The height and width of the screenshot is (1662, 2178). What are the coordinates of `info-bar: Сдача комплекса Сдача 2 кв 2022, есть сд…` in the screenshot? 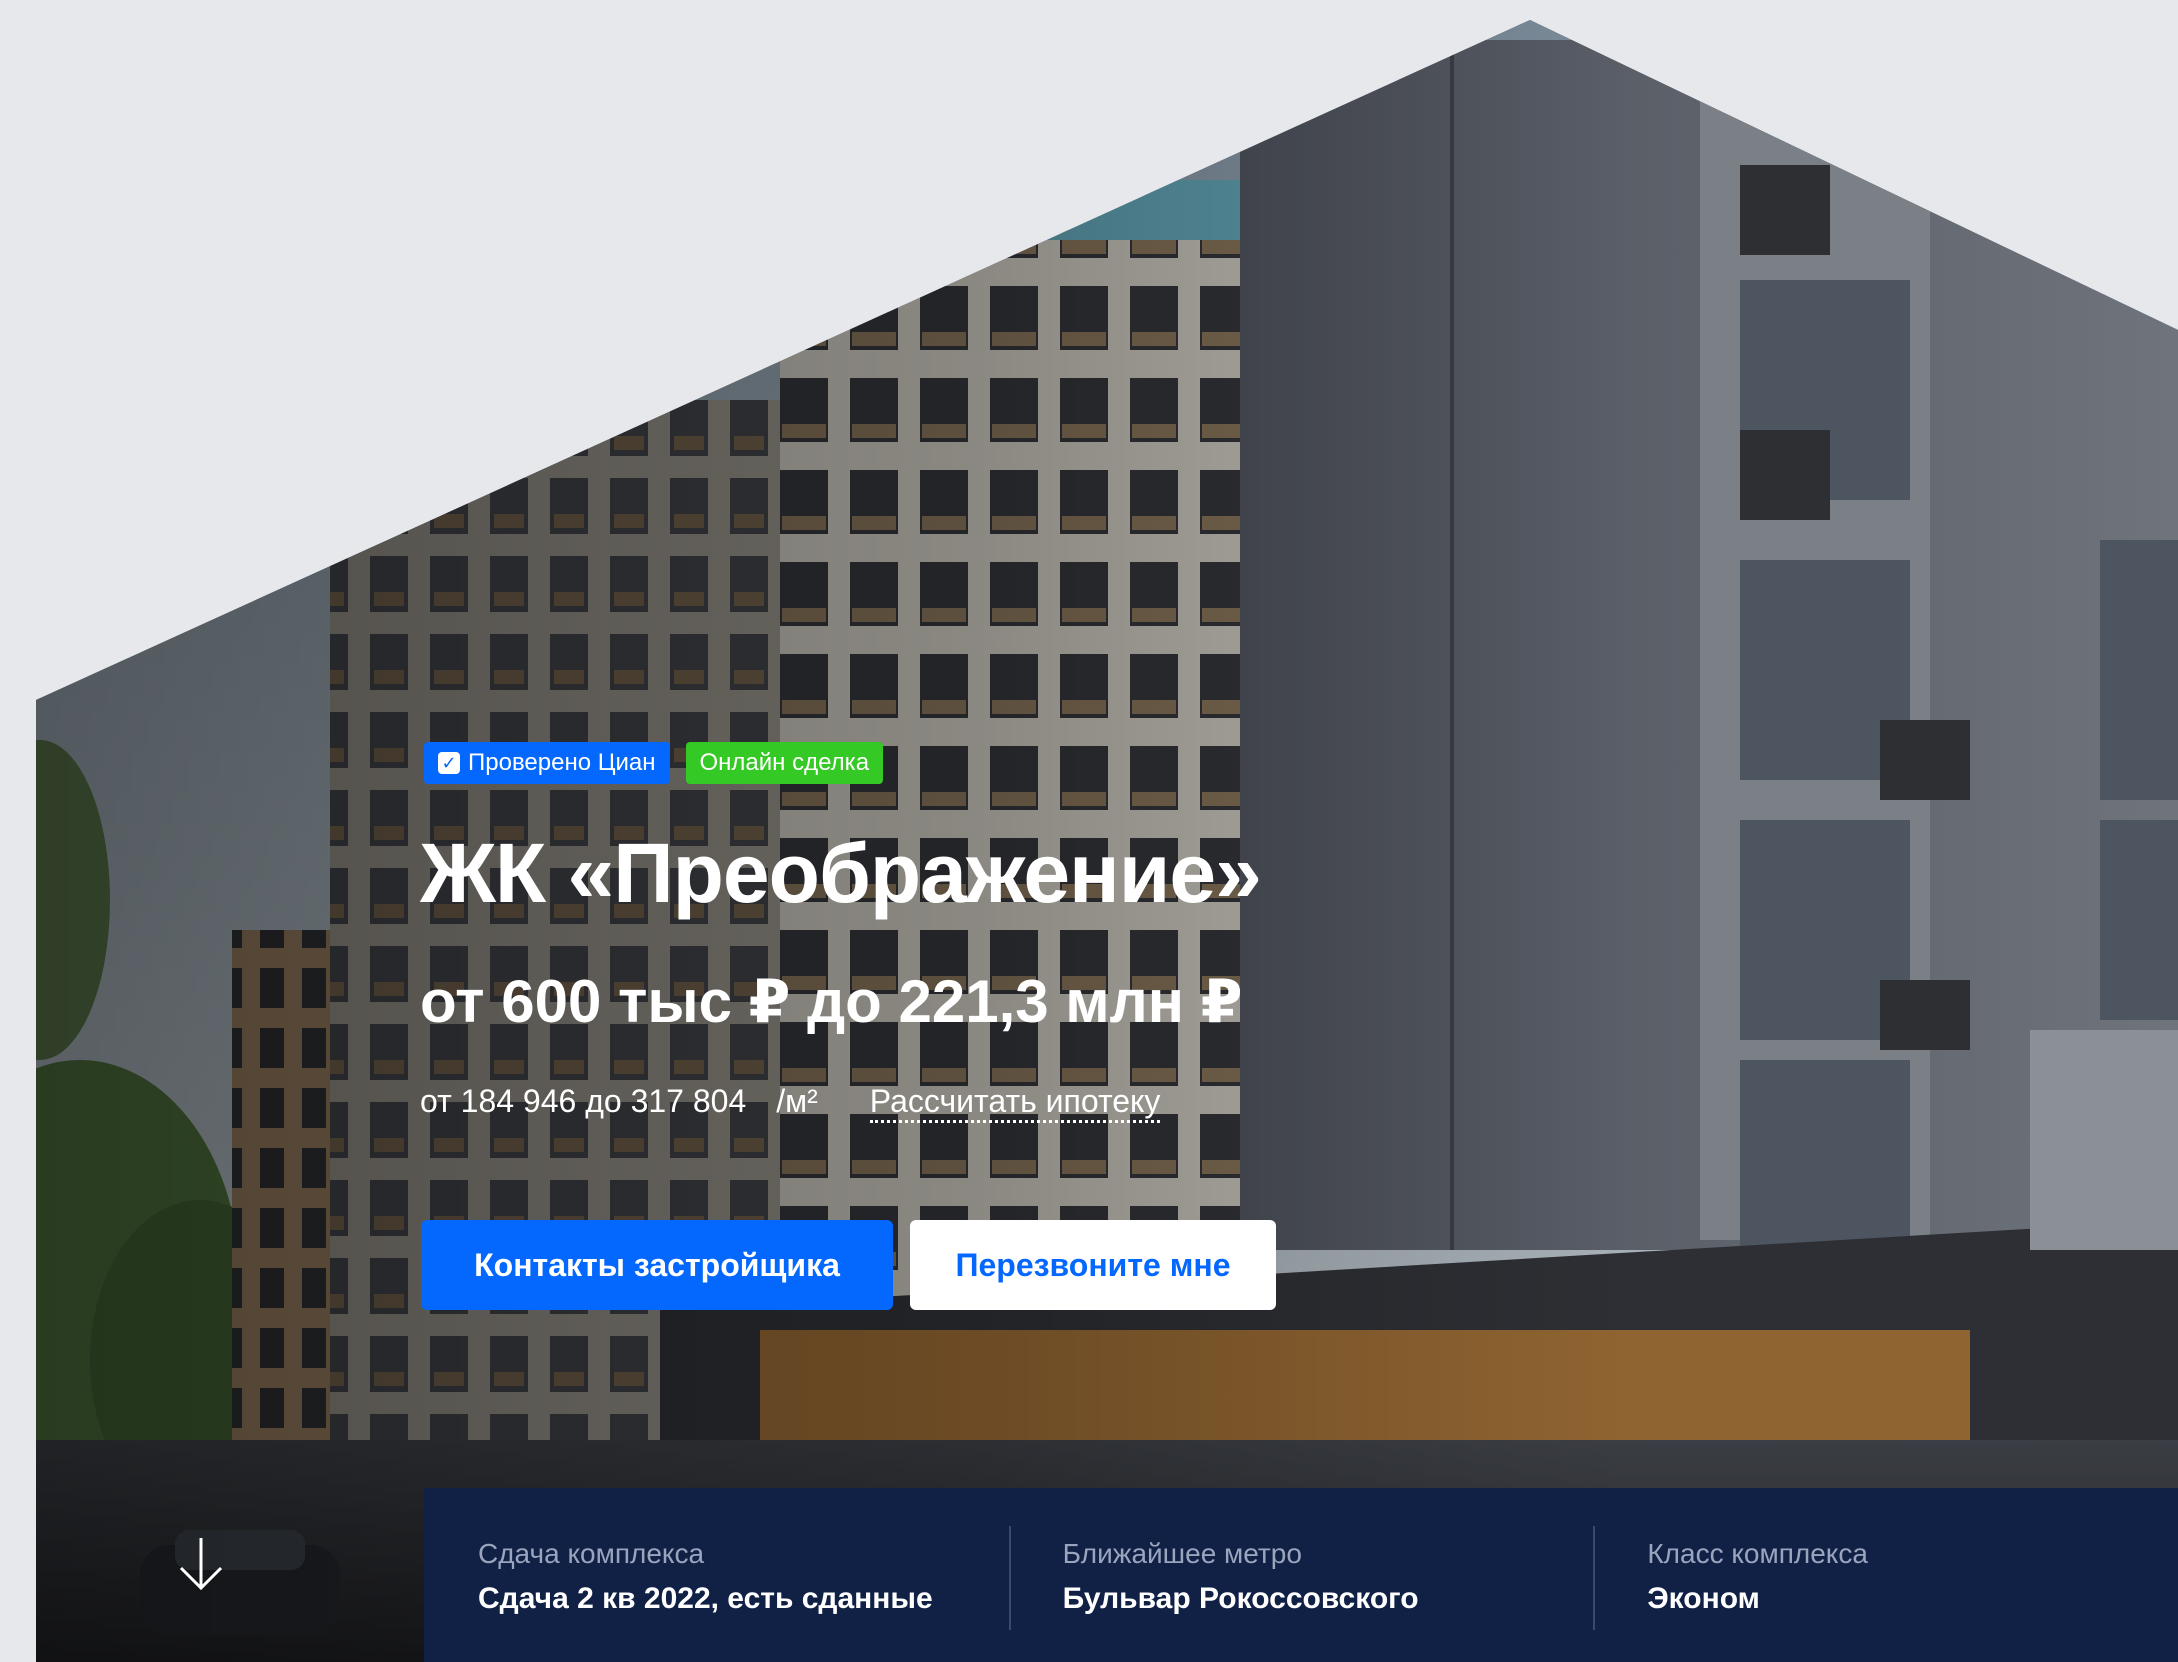 It's located at (1301, 1575).